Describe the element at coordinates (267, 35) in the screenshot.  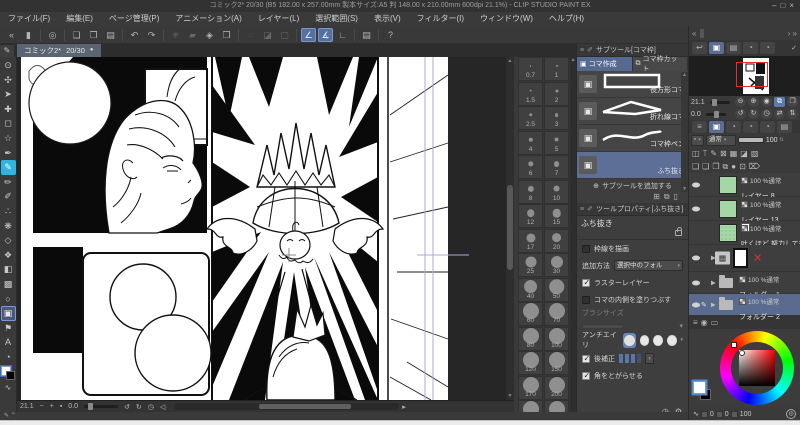
I see `invert-selection-icon: ◪` at that location.